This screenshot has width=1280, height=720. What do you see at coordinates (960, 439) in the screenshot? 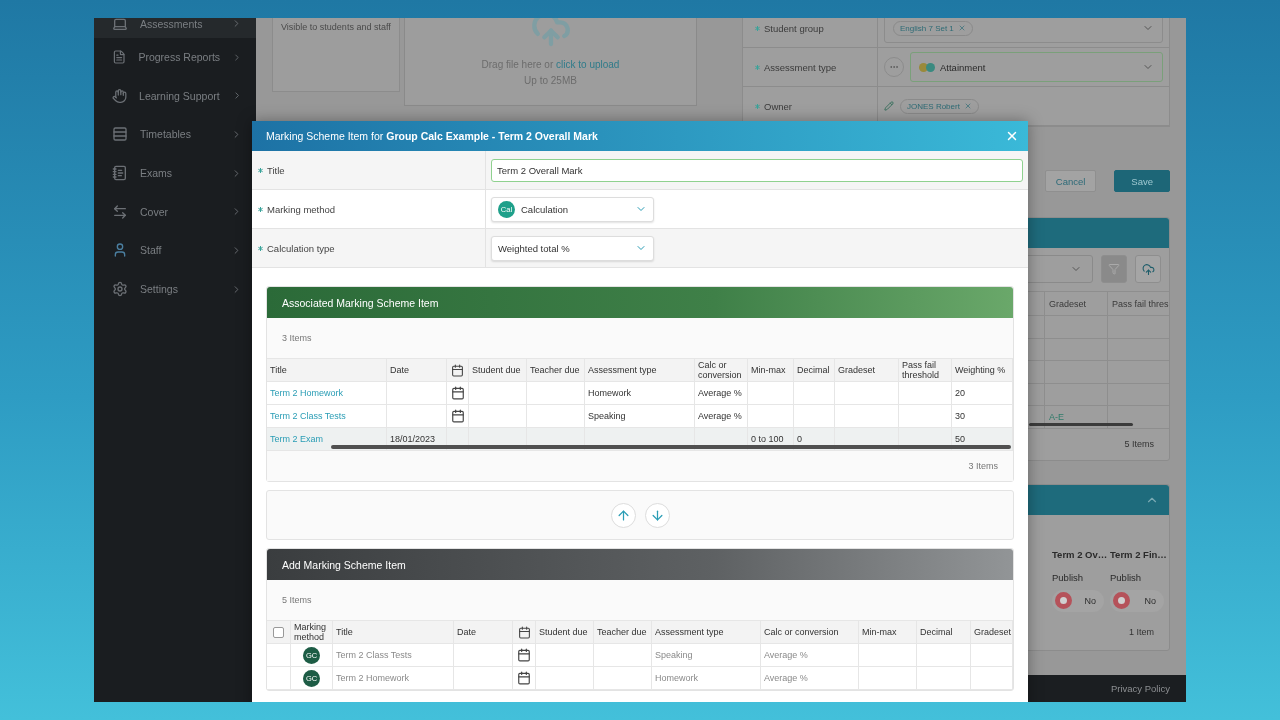
I see `table-cell: 50` at bounding box center [960, 439].